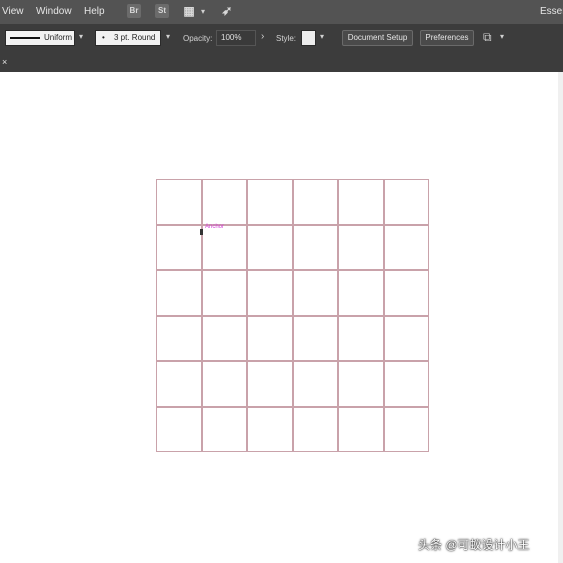  Describe the element at coordinates (308, 38) in the screenshot. I see `style-swatch` at that location.